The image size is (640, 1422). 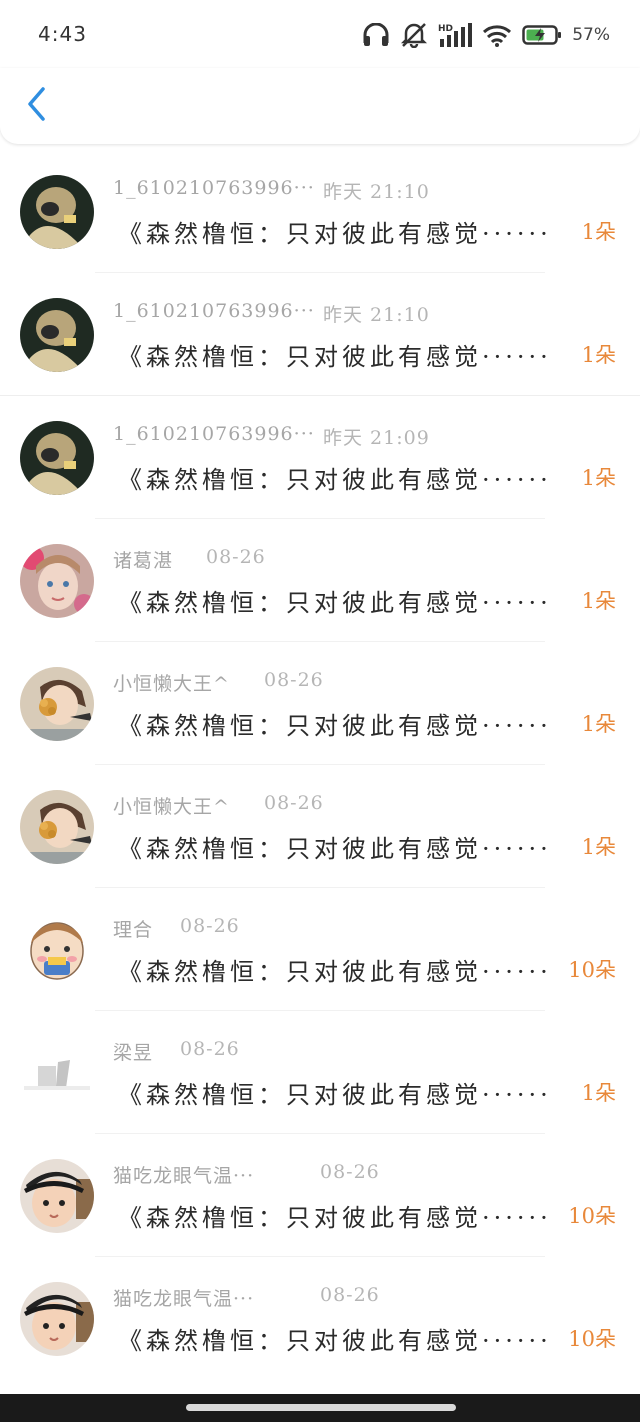 I want to click on wifi-icon, so click(x=497, y=35).